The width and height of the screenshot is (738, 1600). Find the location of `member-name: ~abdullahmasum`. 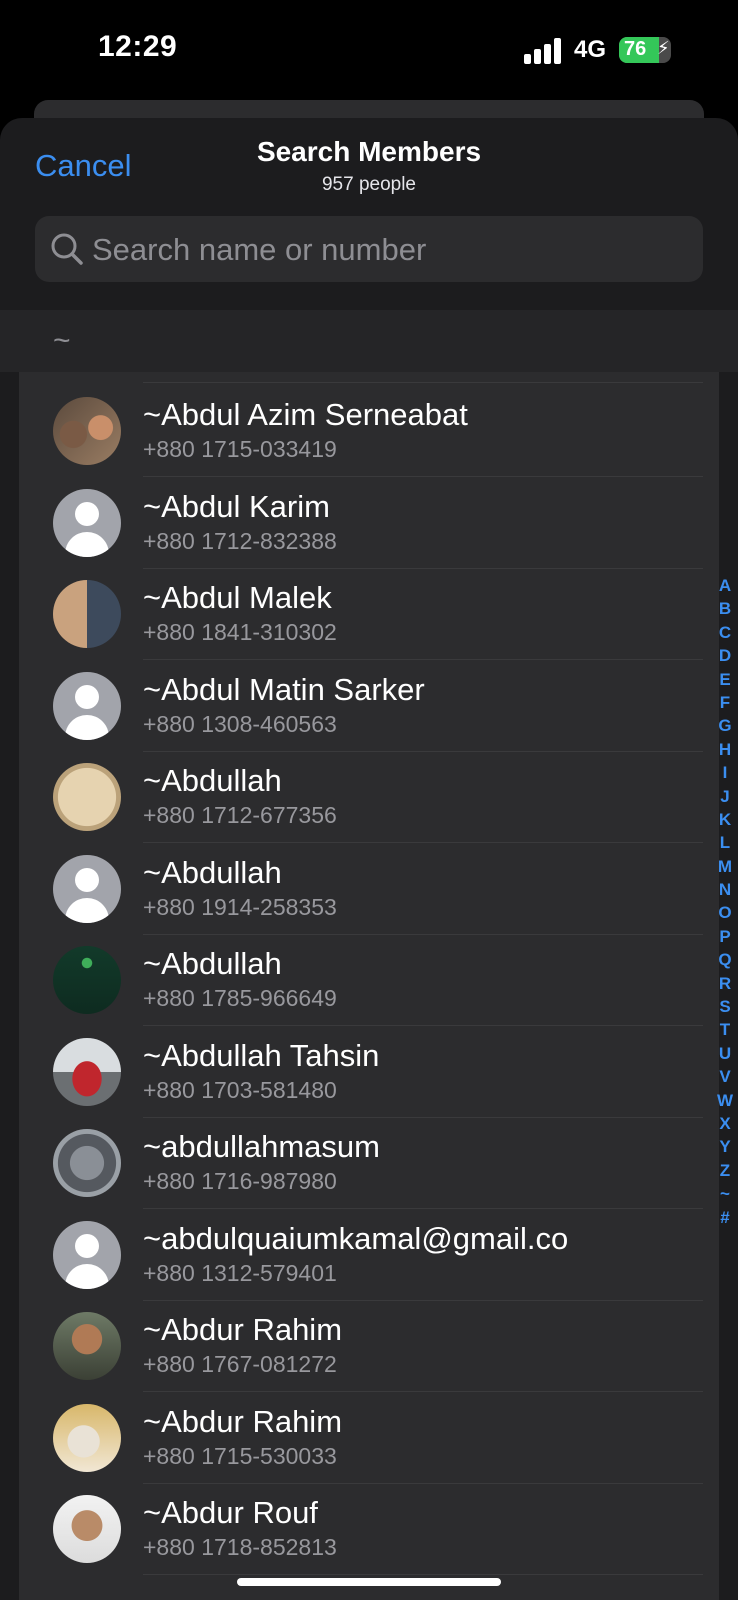

member-name: ~abdullahmasum is located at coordinates (261, 1146).